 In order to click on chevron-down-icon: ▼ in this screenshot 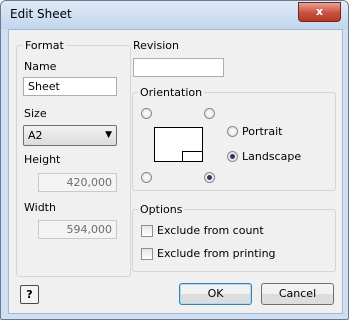, I will do `click(108, 135)`.